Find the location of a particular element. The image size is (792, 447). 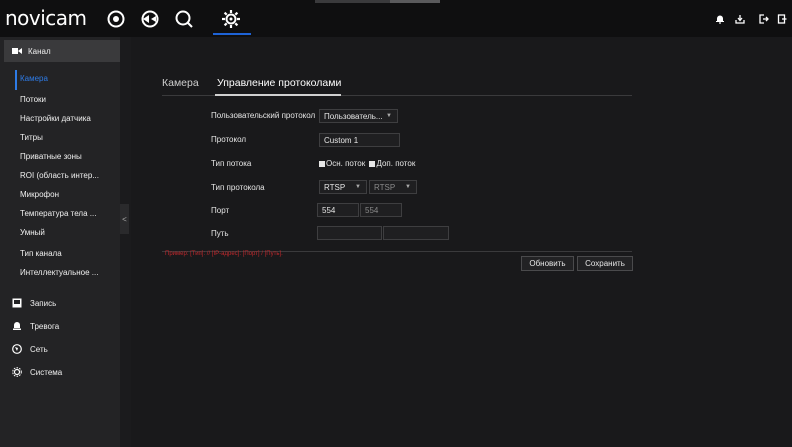

sidebar-group-record: Запись is located at coordinates (34, 303).